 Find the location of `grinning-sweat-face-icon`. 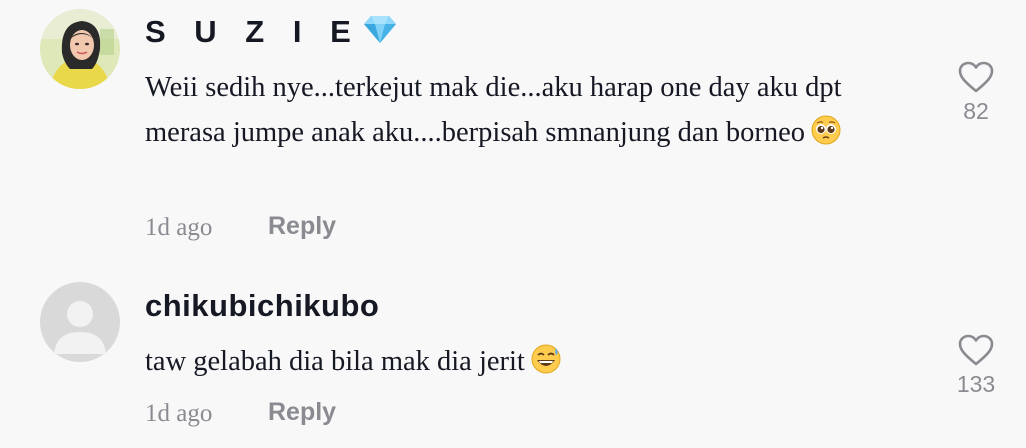

grinning-sweat-face-icon is located at coordinates (546, 366).